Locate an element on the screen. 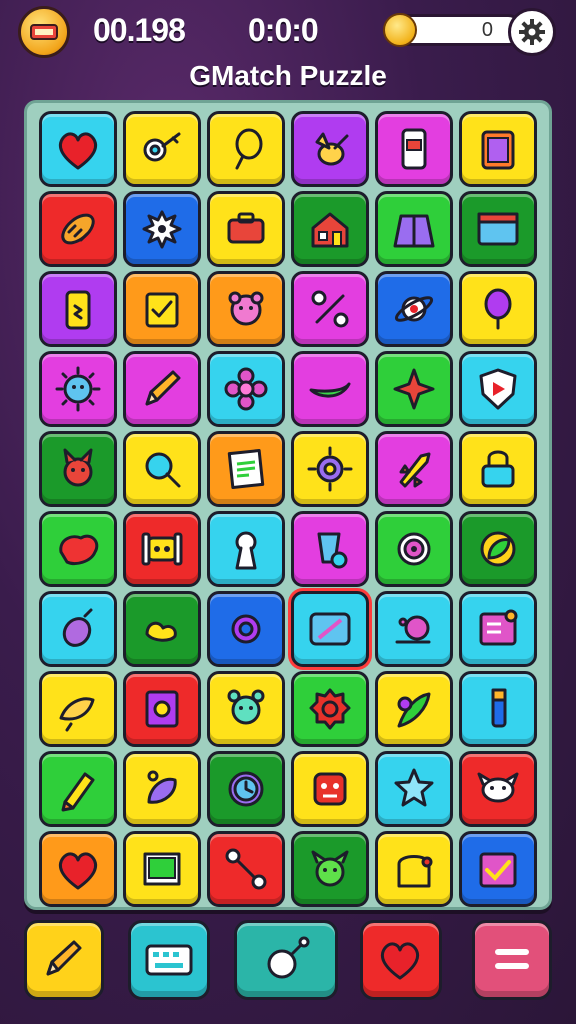 The width and height of the screenshot is (576, 1024). score-display: 00.198 is located at coordinates (139, 30).